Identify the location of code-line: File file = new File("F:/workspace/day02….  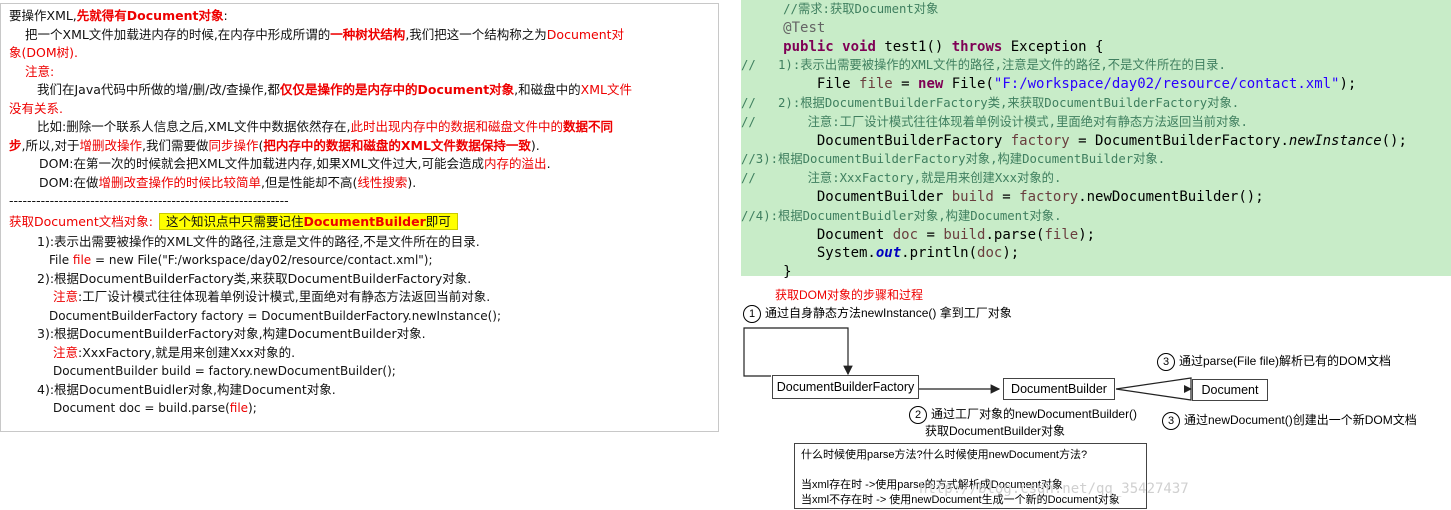
(1096, 84).